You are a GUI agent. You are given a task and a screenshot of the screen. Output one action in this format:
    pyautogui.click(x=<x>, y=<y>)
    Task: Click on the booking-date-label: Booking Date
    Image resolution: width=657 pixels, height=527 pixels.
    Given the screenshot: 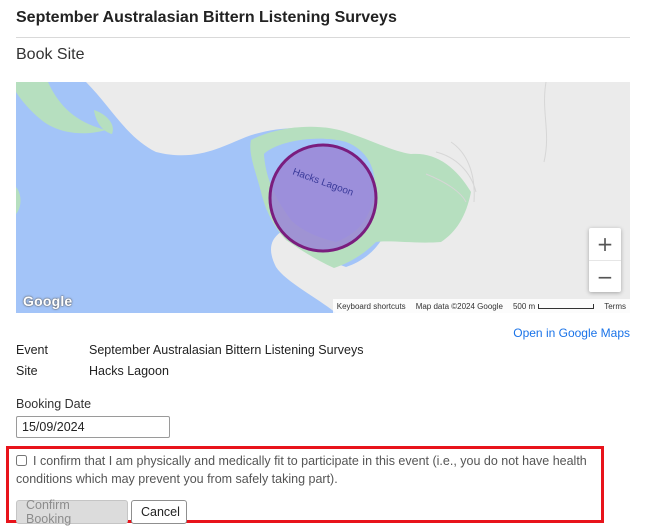 What is the action you would take?
    pyautogui.click(x=54, y=404)
    